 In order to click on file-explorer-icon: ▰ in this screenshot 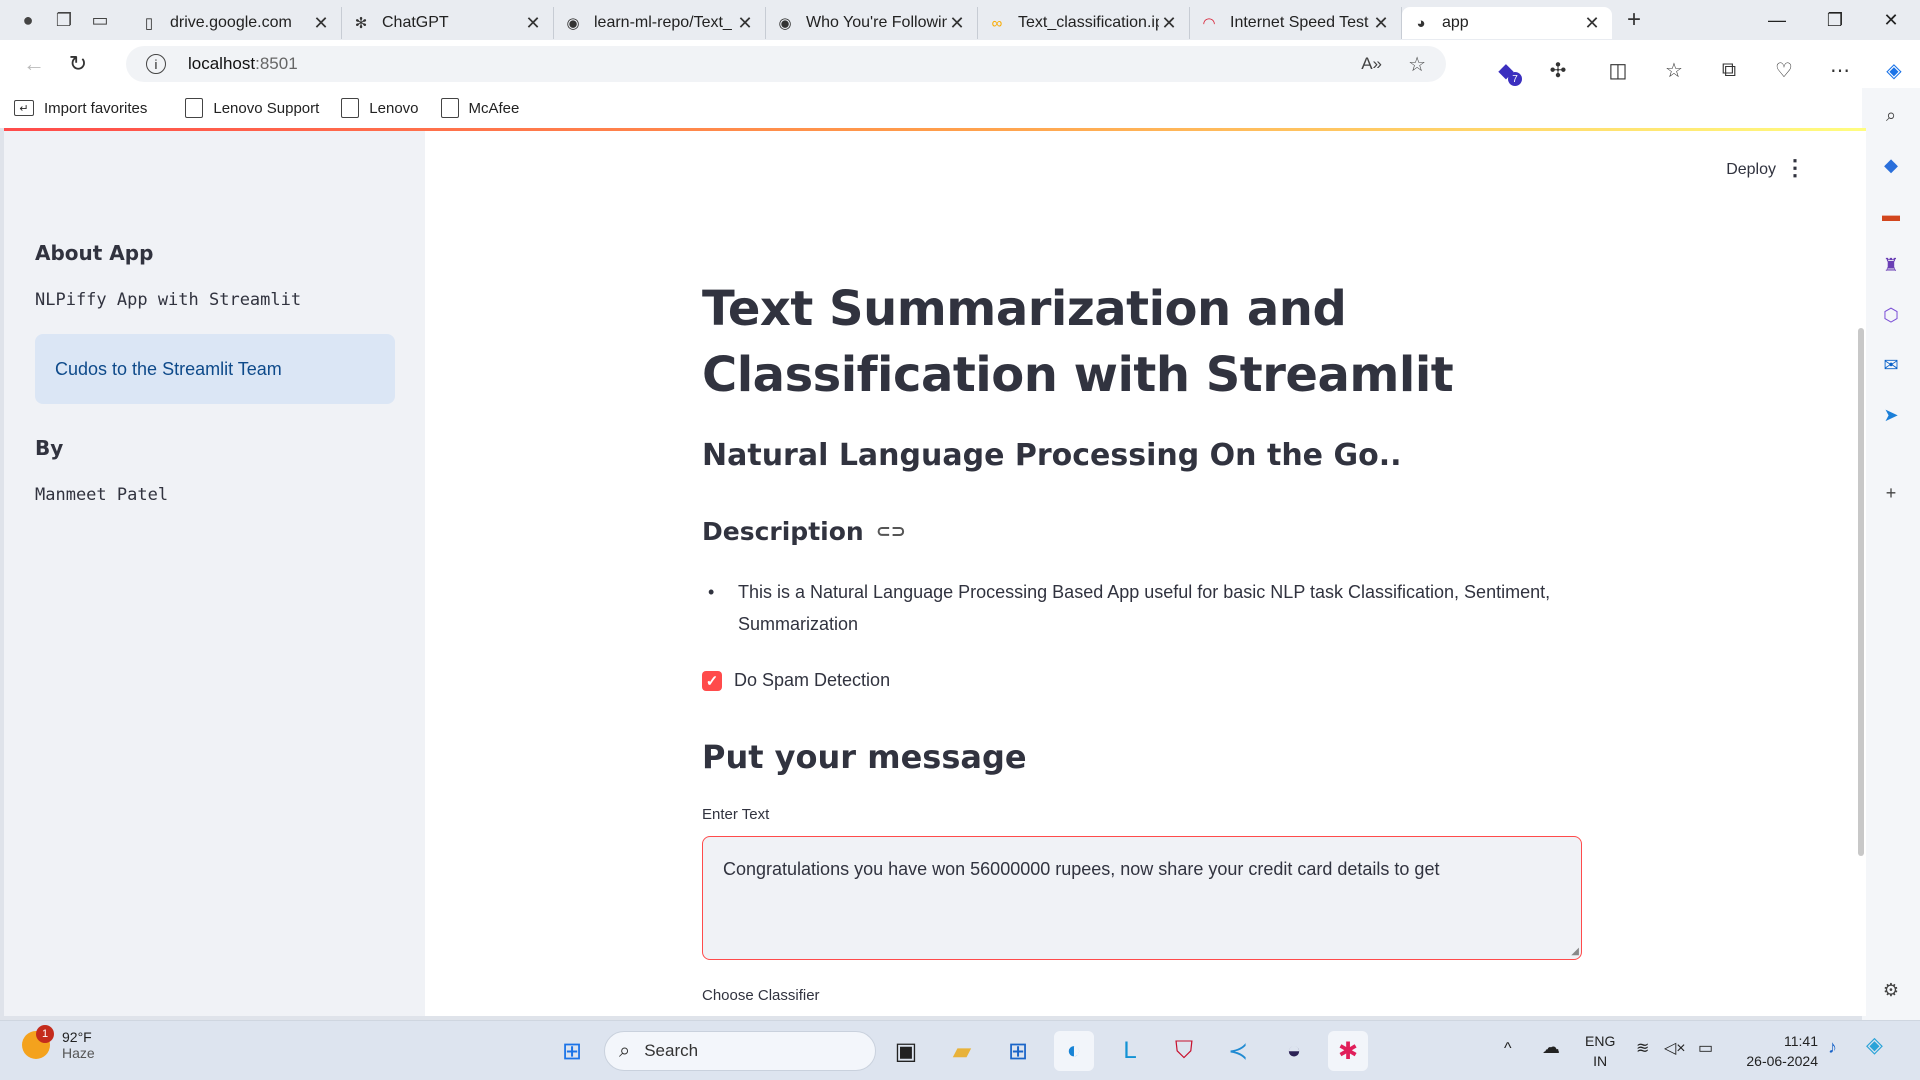, I will do `click(962, 1051)`.